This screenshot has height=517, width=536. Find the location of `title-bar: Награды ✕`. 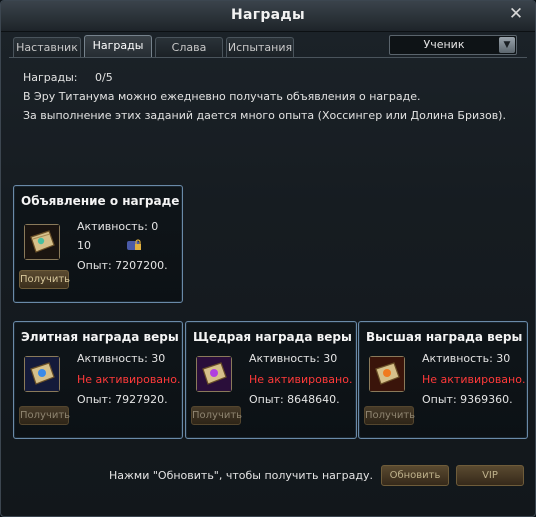

title-bar: Награды ✕ is located at coordinates (268, 16).